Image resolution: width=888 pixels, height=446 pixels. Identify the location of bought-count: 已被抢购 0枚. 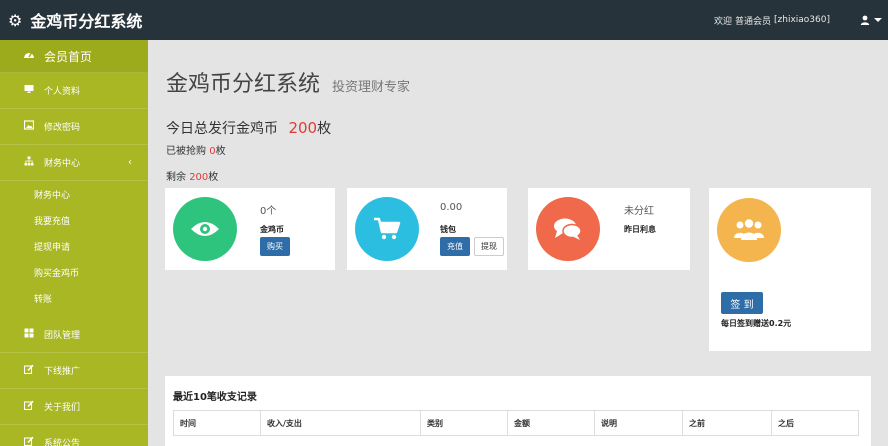
(196, 149).